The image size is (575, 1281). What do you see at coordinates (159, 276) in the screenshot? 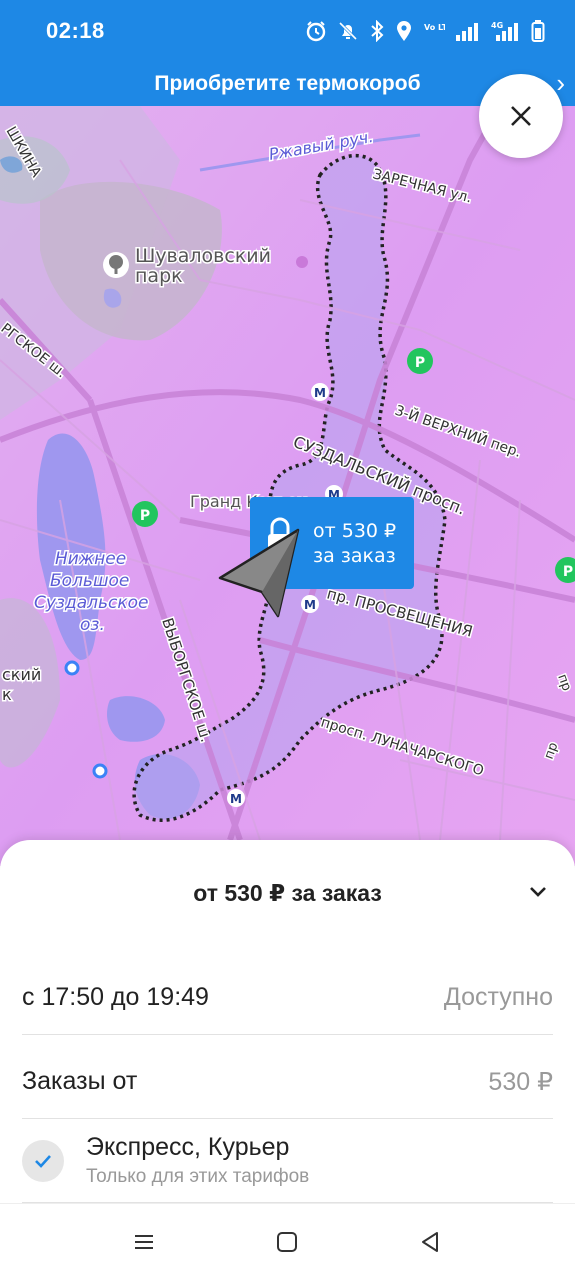
I see `map-label-park-2: парк` at bounding box center [159, 276].